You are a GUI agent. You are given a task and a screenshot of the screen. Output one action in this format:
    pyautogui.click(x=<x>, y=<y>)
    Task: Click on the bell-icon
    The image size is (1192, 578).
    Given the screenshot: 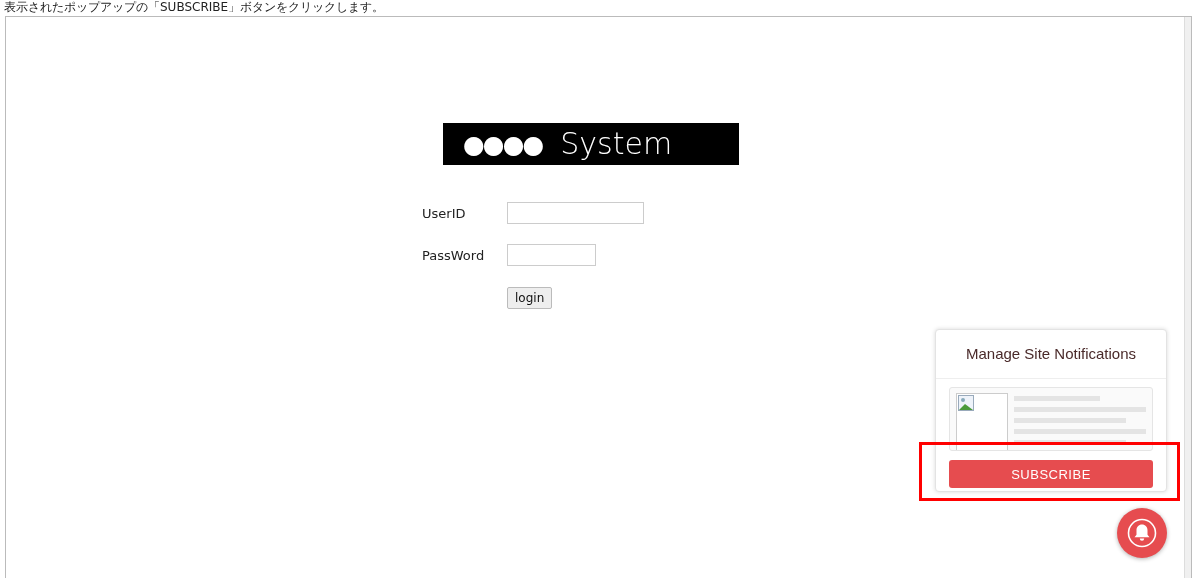 What is the action you would take?
    pyautogui.click(x=1142, y=533)
    